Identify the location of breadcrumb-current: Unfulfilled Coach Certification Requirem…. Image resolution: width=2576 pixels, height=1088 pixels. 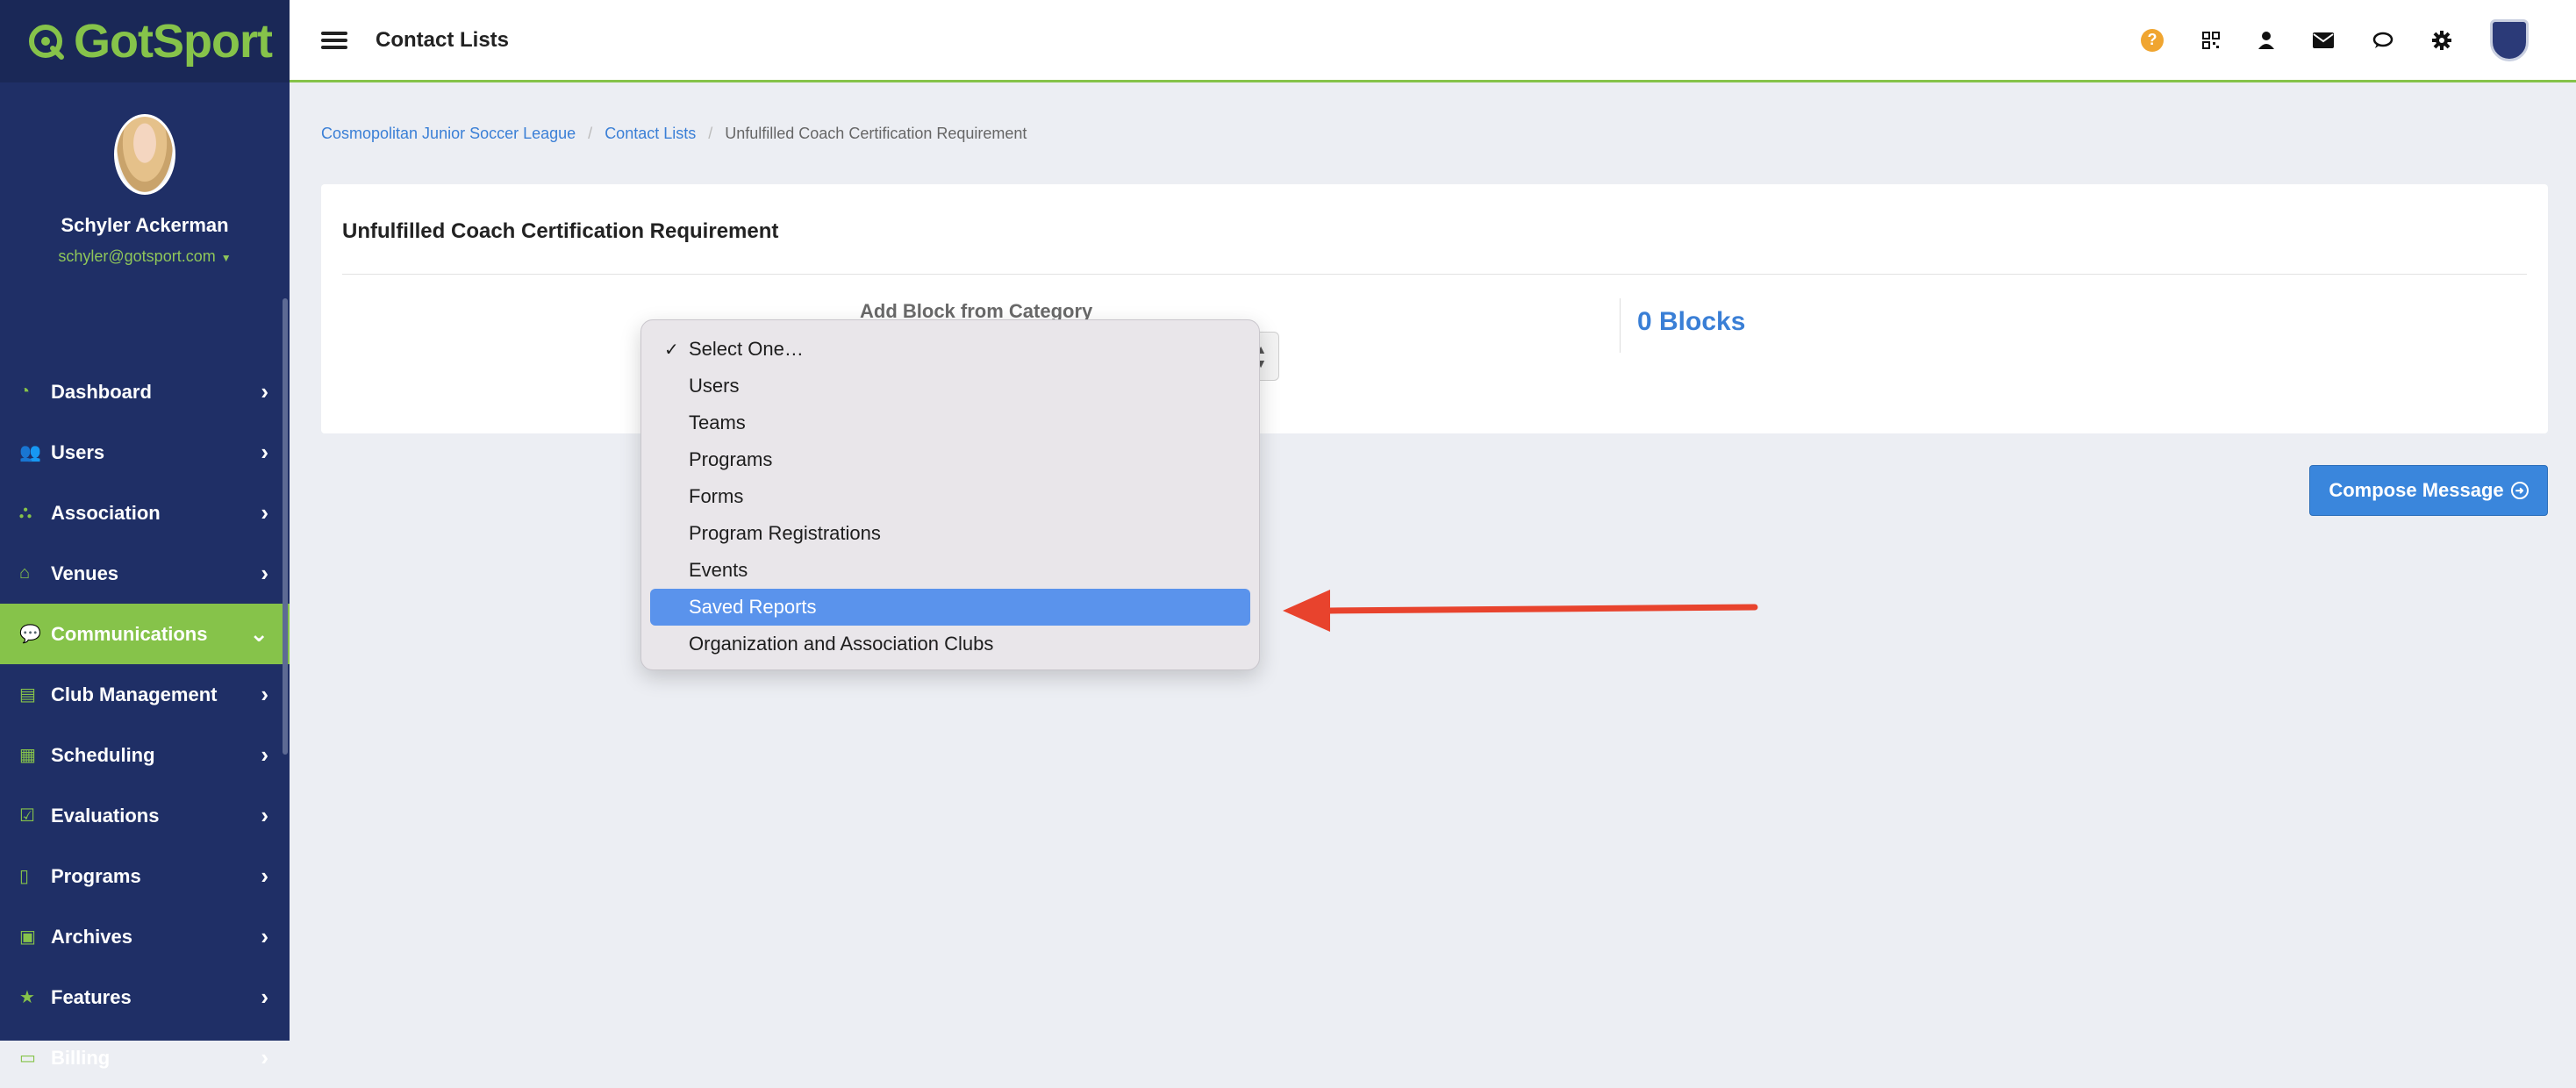
(876, 133).